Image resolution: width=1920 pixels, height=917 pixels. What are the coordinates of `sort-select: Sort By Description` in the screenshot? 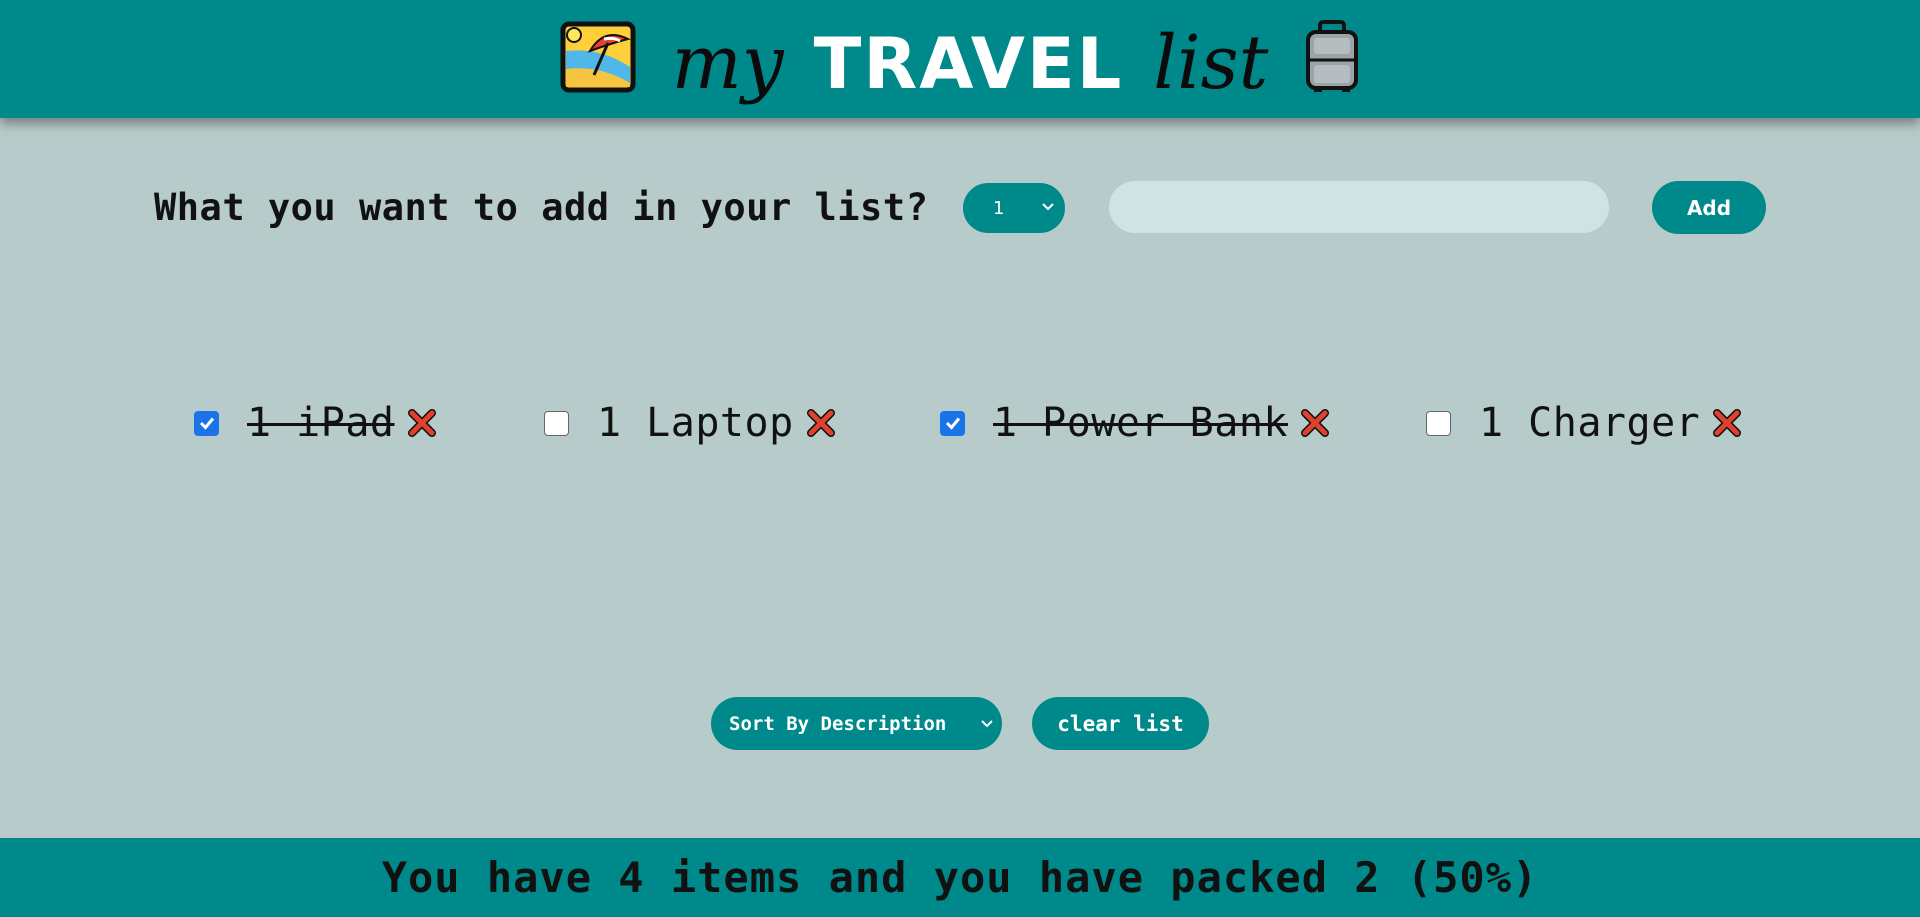 It's located at (856, 723).